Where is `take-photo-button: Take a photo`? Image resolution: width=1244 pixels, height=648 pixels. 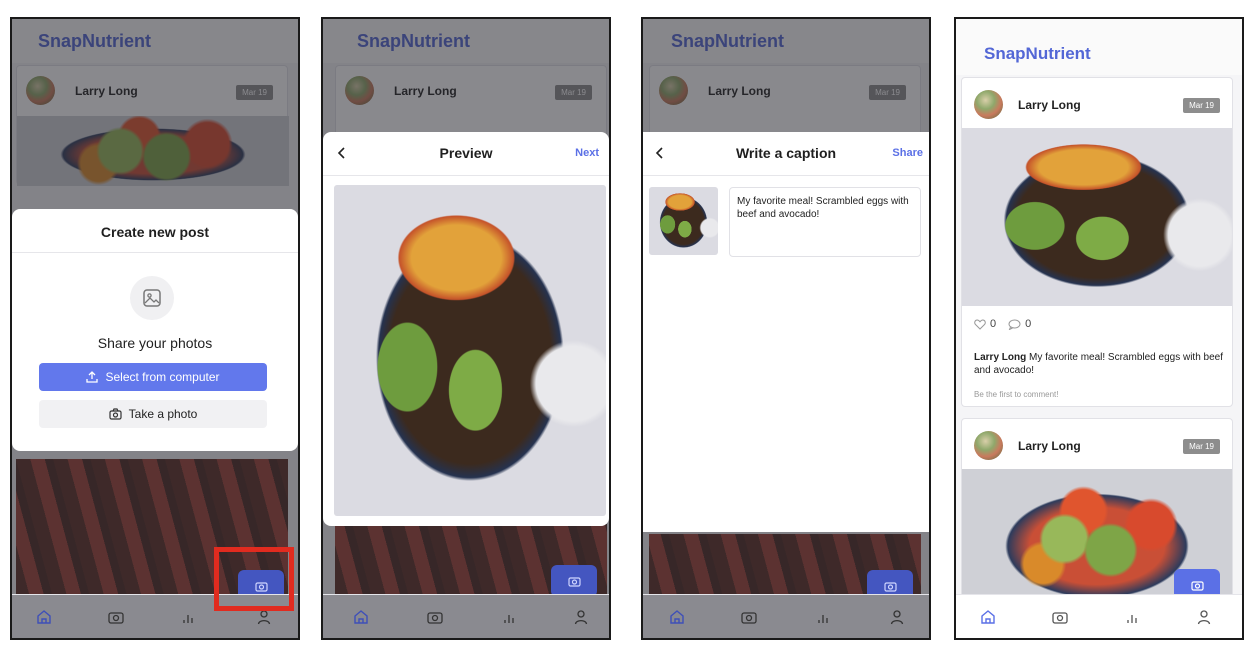 take-photo-button: Take a photo is located at coordinates (153, 414).